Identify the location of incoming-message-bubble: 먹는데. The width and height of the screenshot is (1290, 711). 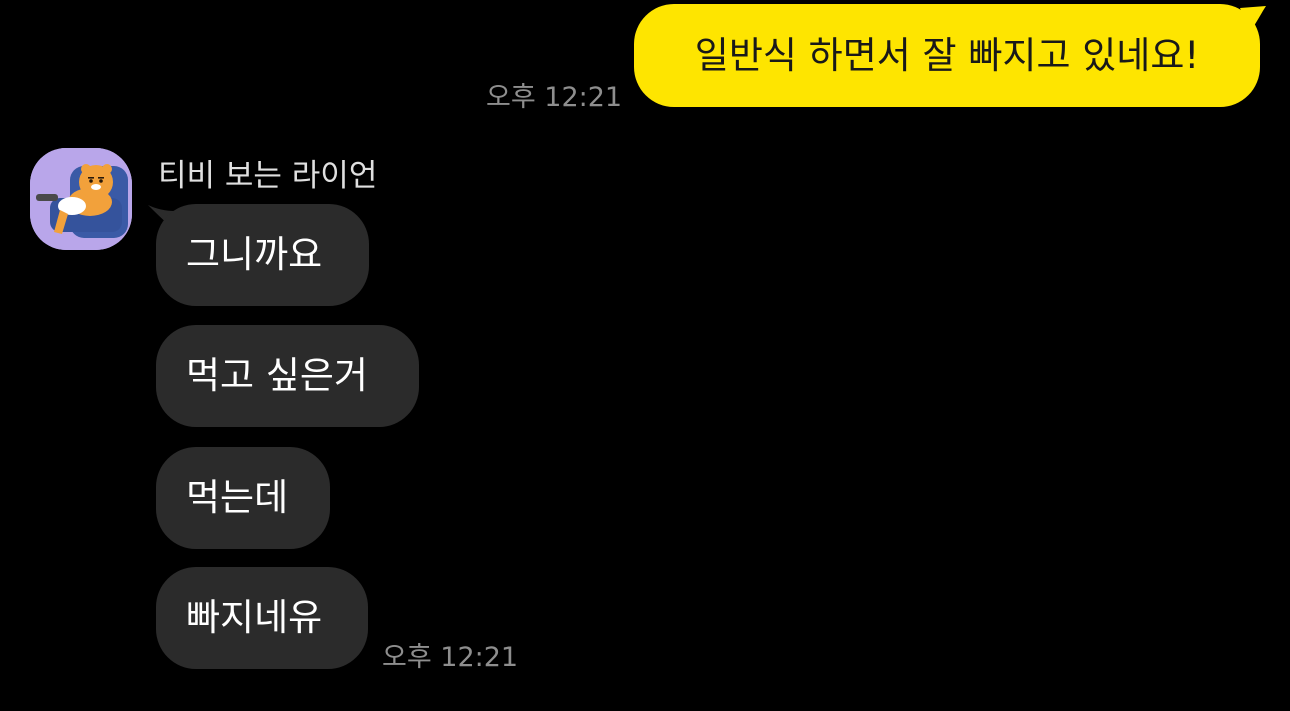
(243, 498).